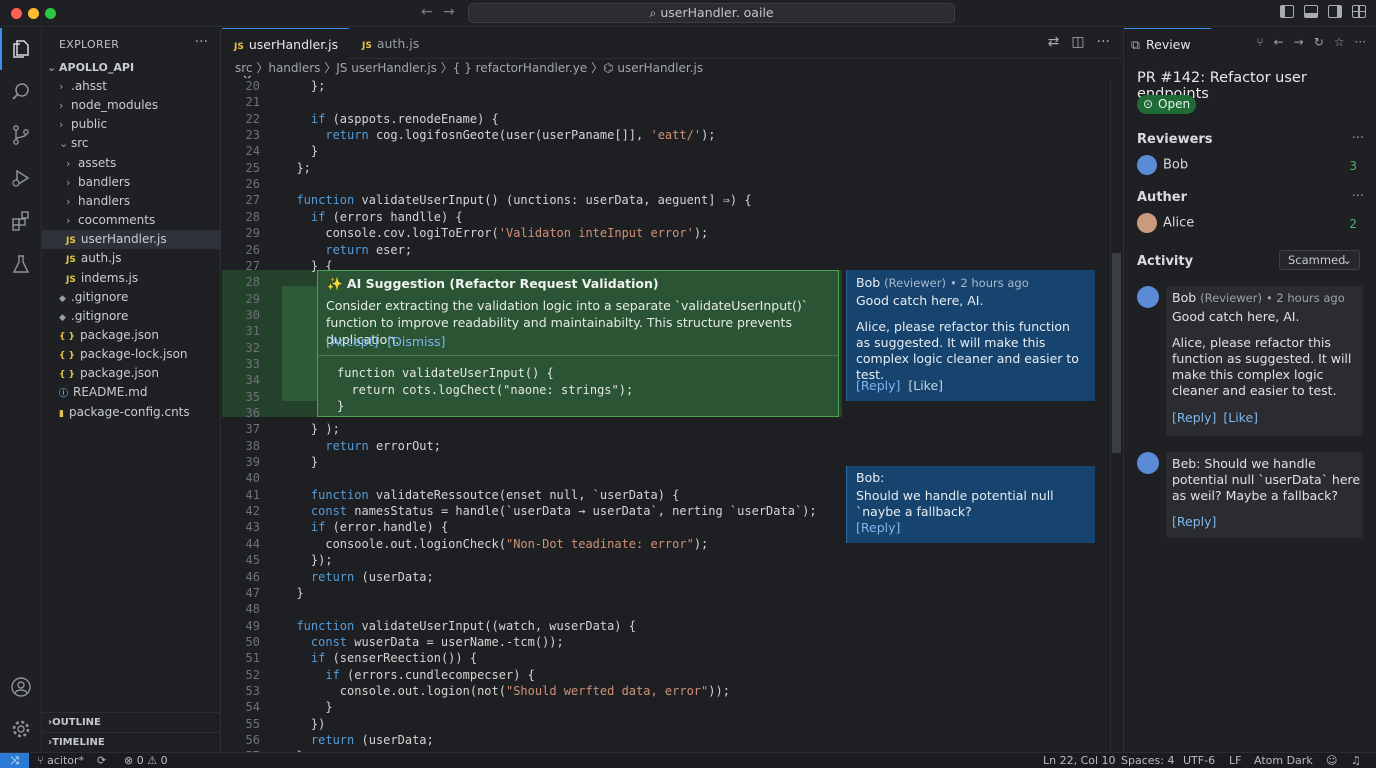  What do you see at coordinates (131, 201) in the screenshot?
I see `tree-item: › handlers` at bounding box center [131, 201].